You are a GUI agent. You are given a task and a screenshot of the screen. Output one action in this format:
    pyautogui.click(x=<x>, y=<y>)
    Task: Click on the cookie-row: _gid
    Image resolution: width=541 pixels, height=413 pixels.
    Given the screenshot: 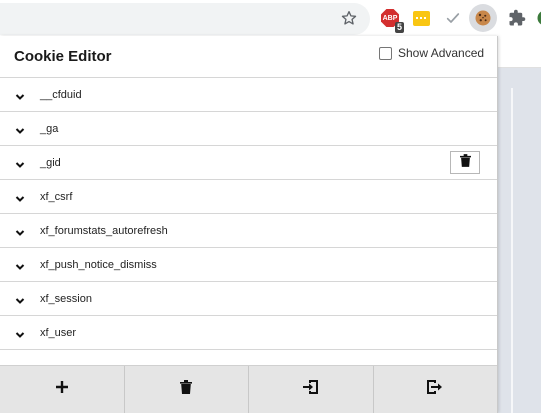 What is the action you would take?
    pyautogui.click(x=248, y=163)
    